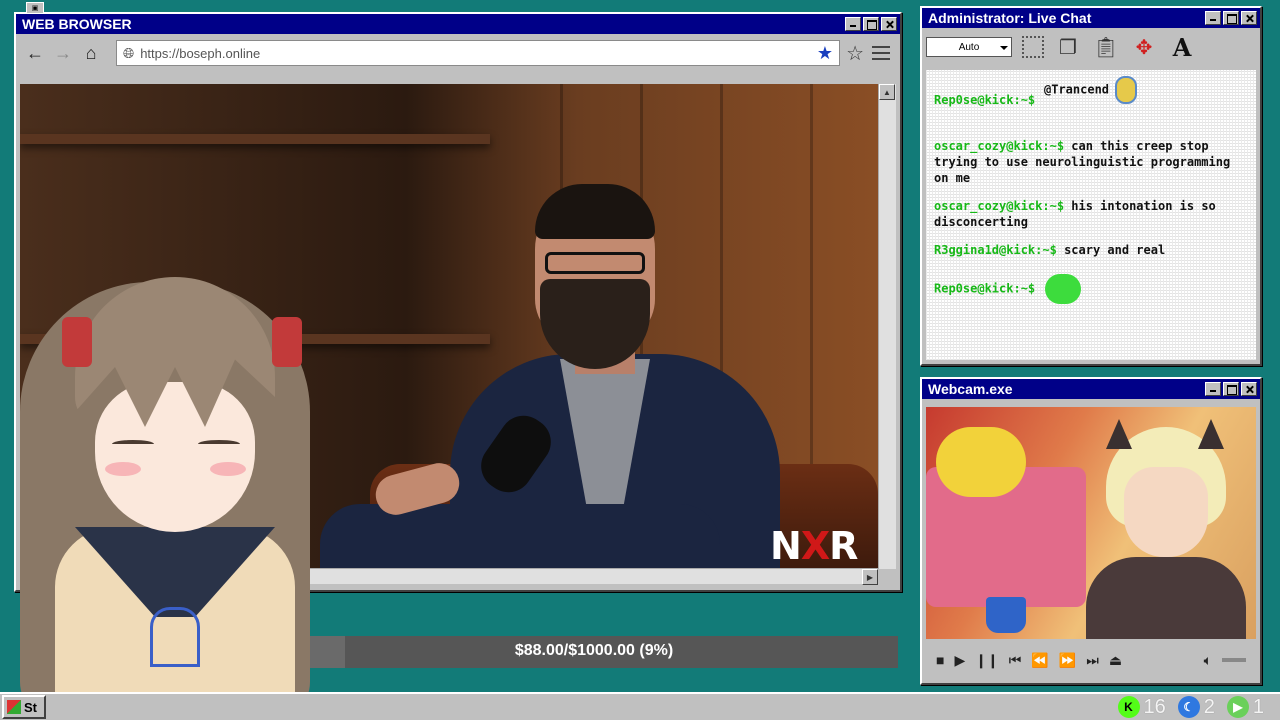 The height and width of the screenshot is (720, 1280). I want to click on globe-icon: 🌐︎, so click(129, 52).